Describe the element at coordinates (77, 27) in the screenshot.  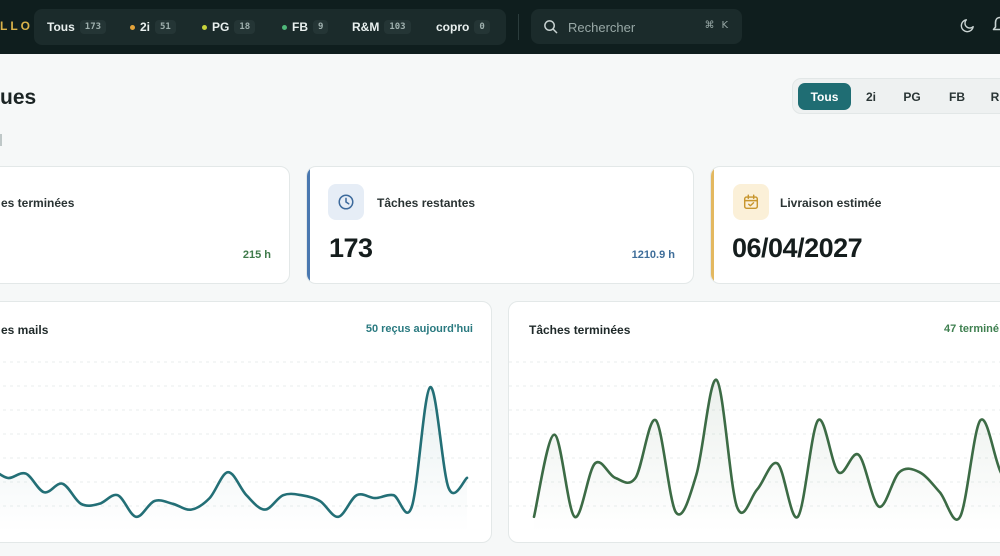
I see `filter-chip-tous: Tous 173` at that location.